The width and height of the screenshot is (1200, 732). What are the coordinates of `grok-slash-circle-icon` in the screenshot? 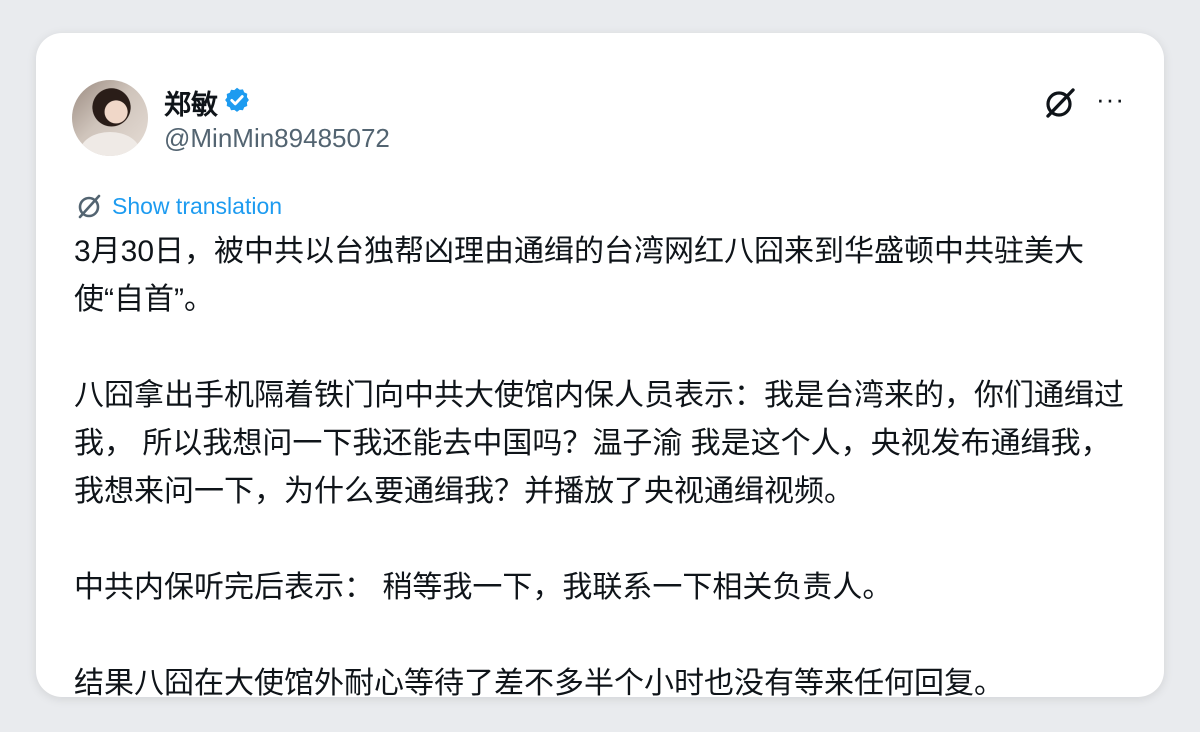 It's located at (1060, 103).